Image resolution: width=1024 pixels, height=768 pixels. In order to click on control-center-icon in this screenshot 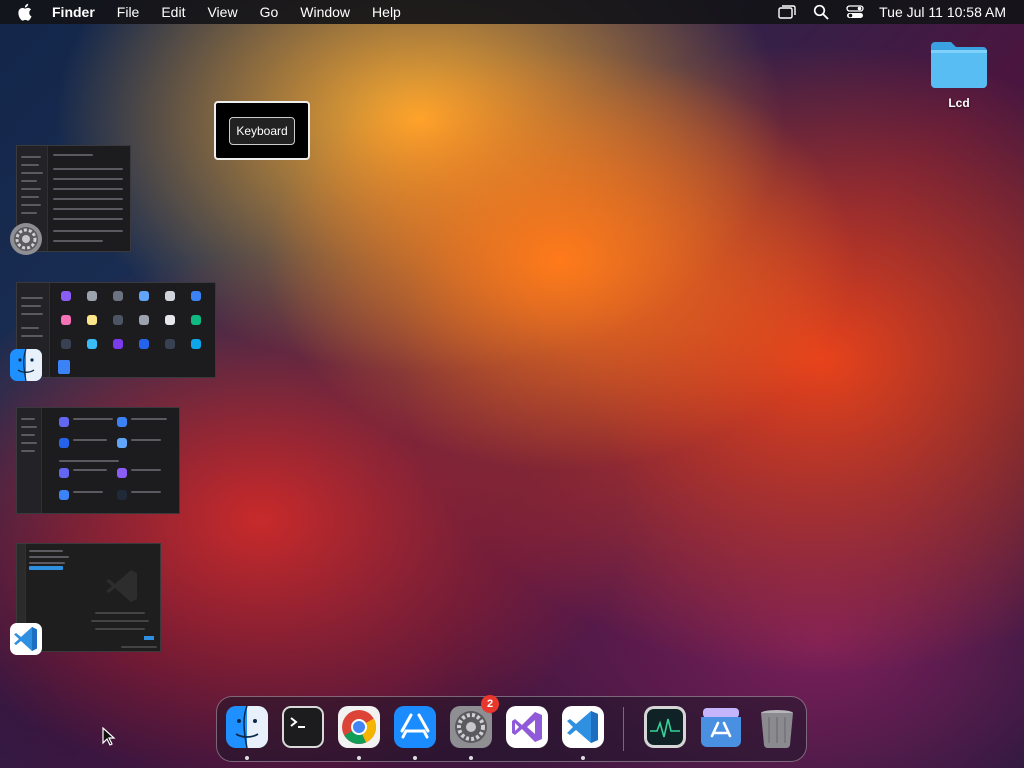, I will do `click(855, 12)`.